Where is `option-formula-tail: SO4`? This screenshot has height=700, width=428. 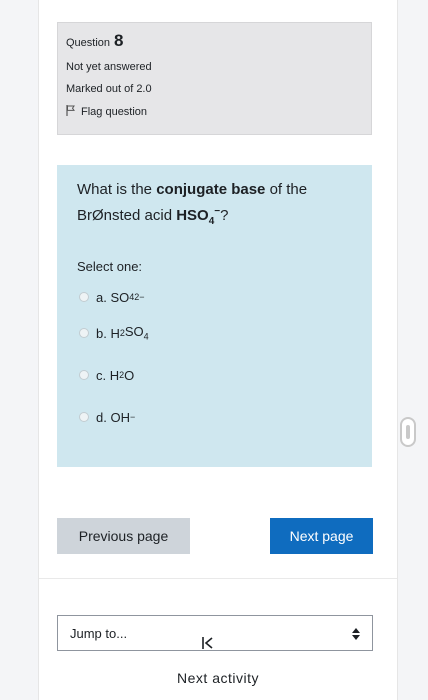
option-formula-tail: SO4 is located at coordinates (136, 333).